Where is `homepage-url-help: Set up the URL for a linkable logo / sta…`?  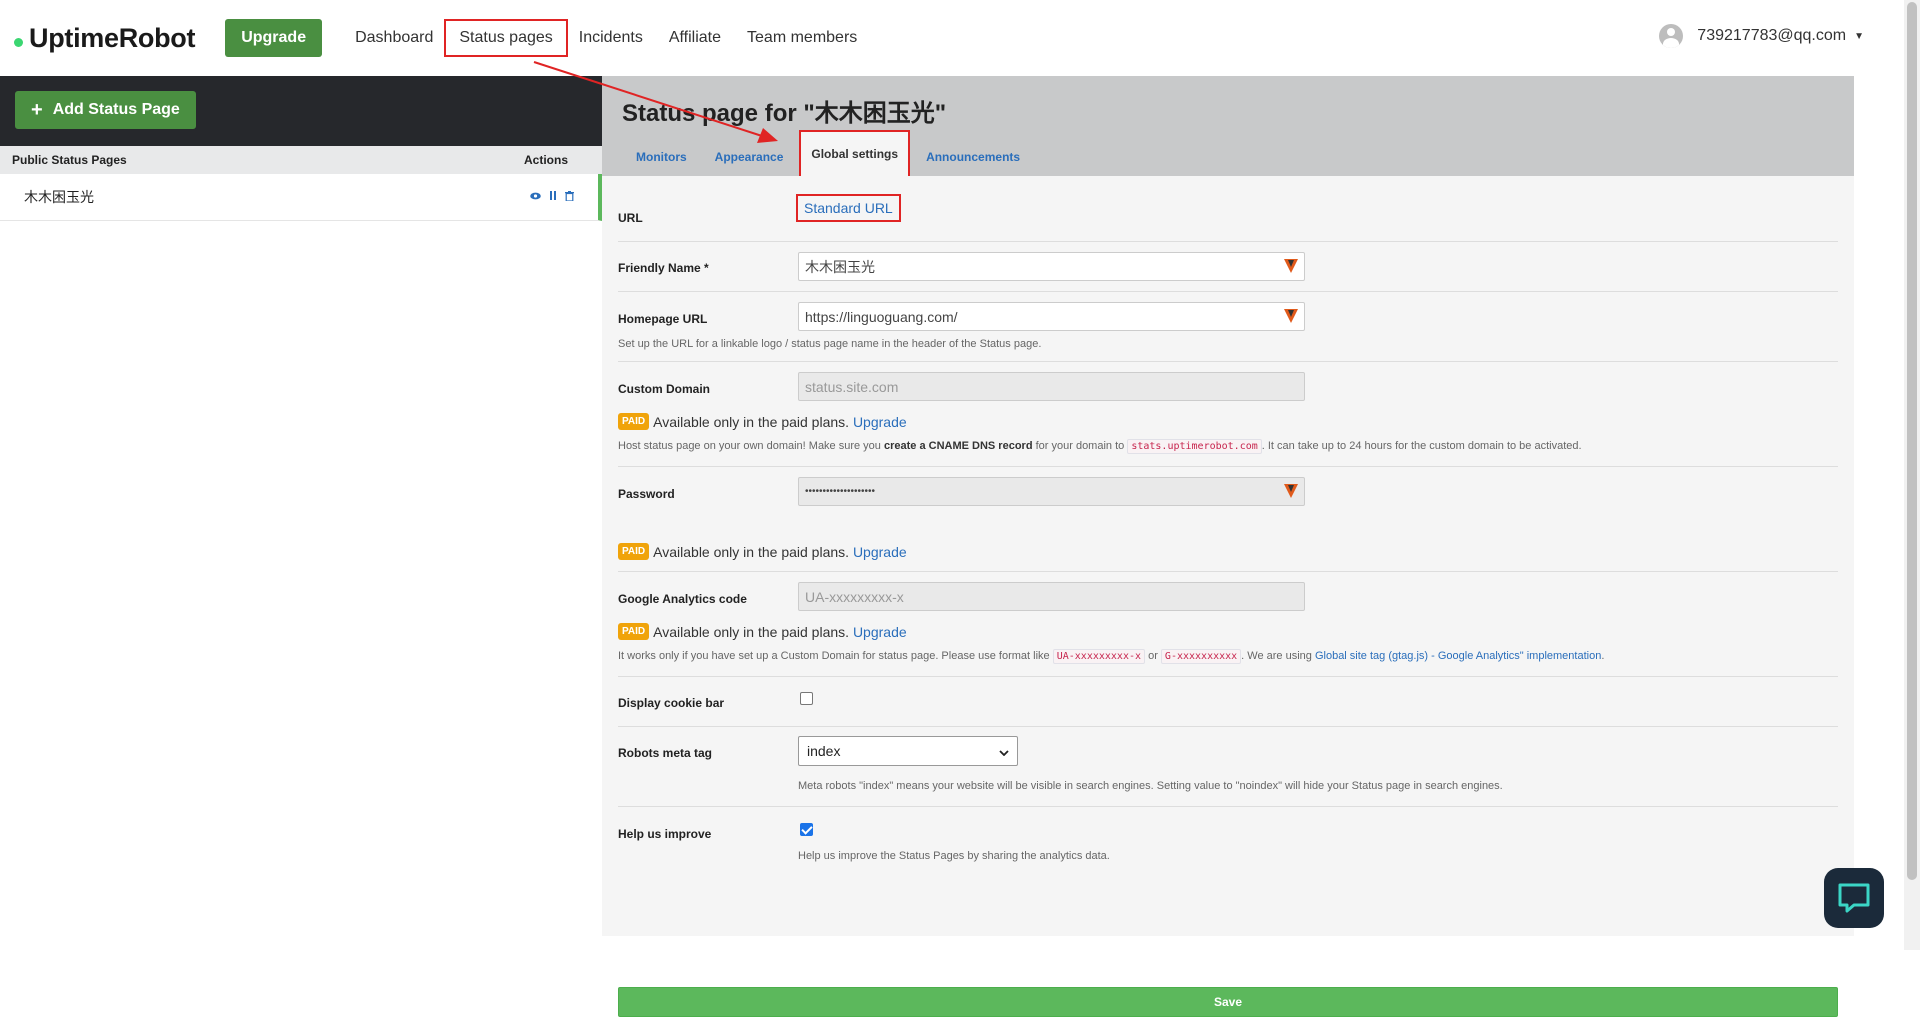 homepage-url-help: Set up the URL for a linkable logo / sta… is located at coordinates (830, 344).